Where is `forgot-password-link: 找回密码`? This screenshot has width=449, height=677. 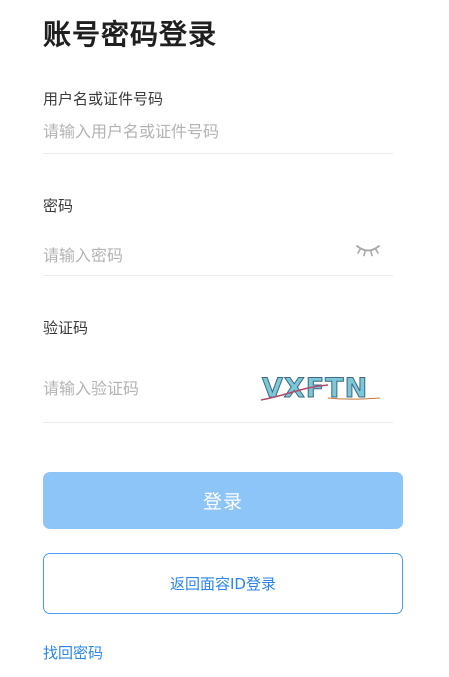 forgot-password-link: 找回密码 is located at coordinates (73, 652).